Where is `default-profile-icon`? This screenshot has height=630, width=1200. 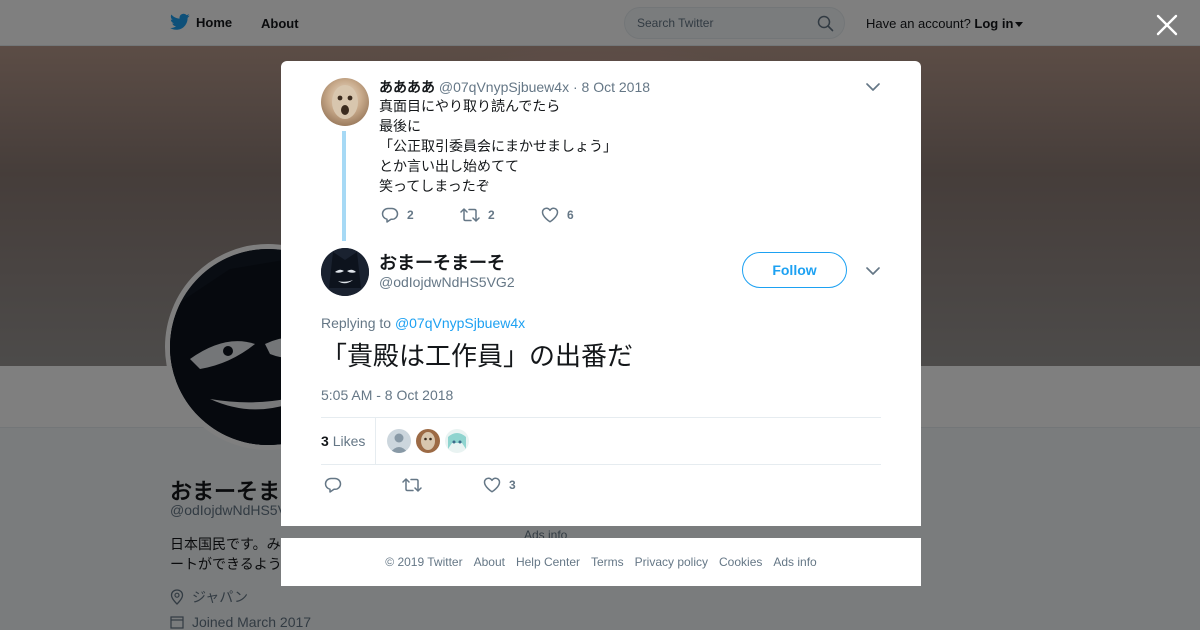
default-profile-icon is located at coordinates (399, 441).